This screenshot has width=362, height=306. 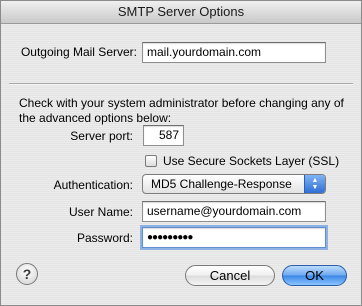 What do you see at coordinates (101, 136) in the screenshot?
I see `server-port-label: Server port:` at bounding box center [101, 136].